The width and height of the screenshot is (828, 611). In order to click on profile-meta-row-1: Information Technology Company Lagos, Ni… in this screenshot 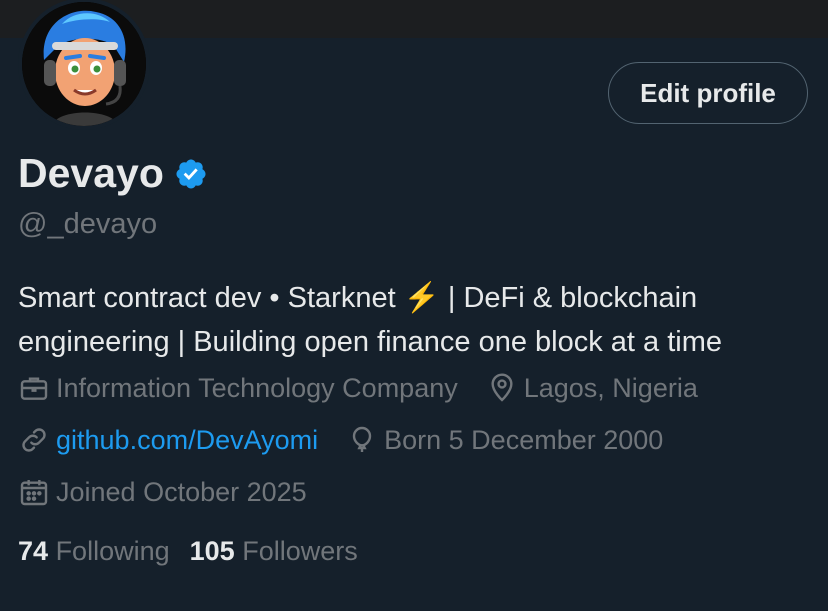, I will do `click(372, 388)`.